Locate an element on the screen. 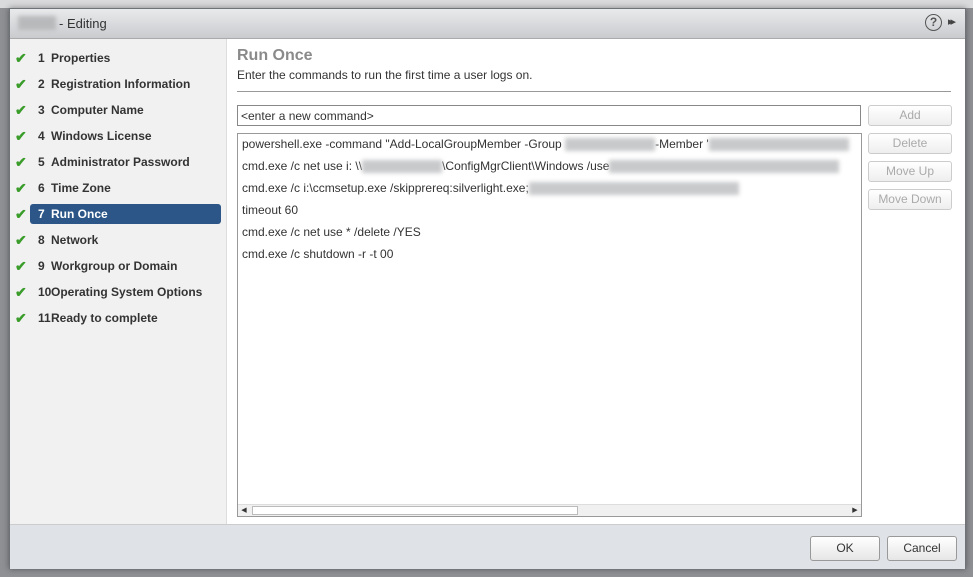 The height and width of the screenshot is (577, 973). step-administrator-password: ✔ 5 Administrator Password is located at coordinates (118, 162).